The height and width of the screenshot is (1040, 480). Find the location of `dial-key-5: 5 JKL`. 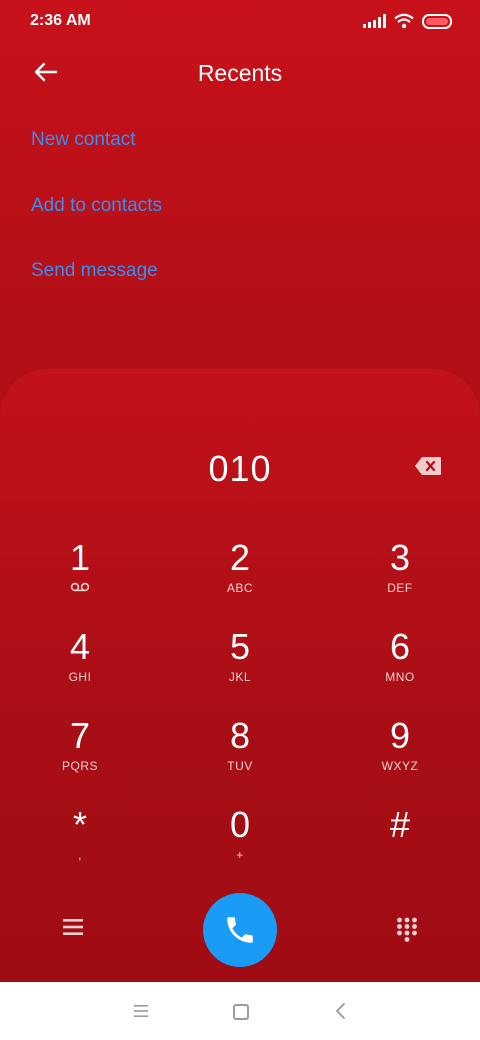

dial-key-5: 5 JKL is located at coordinates (240, 665).